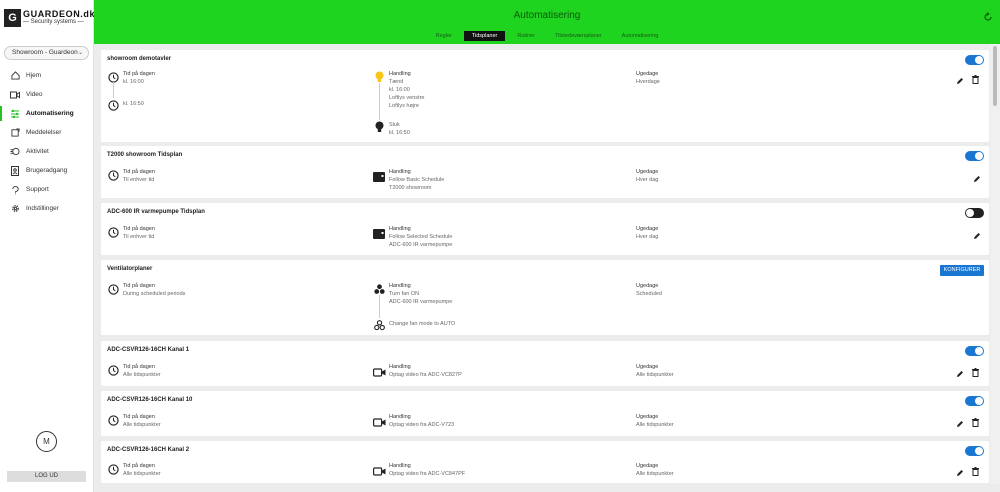 Image resolution: width=1000 pixels, height=492 pixels. I want to click on message-icon, so click(15, 133).